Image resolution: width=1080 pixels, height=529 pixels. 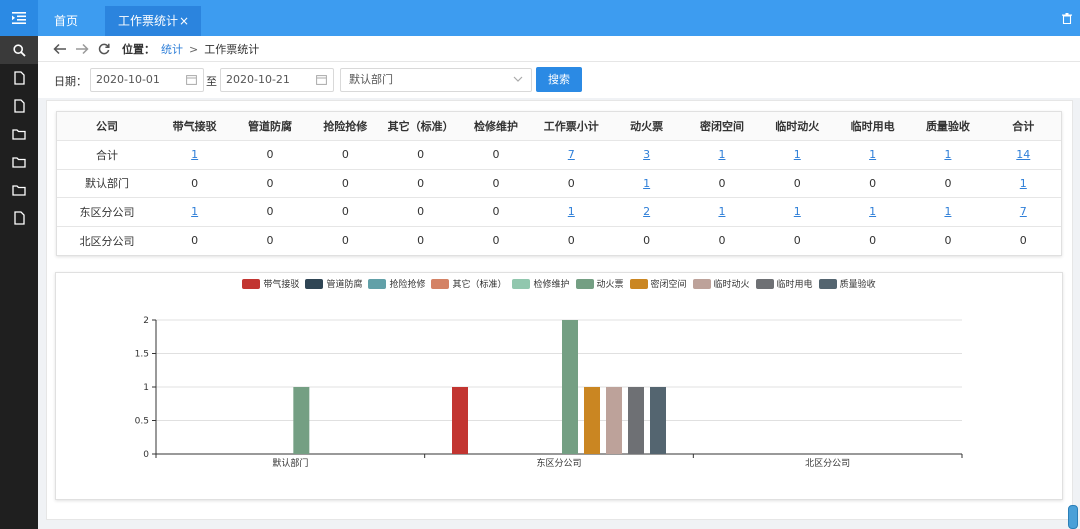 I want to click on row-company: 北区分公司, so click(x=107, y=241).